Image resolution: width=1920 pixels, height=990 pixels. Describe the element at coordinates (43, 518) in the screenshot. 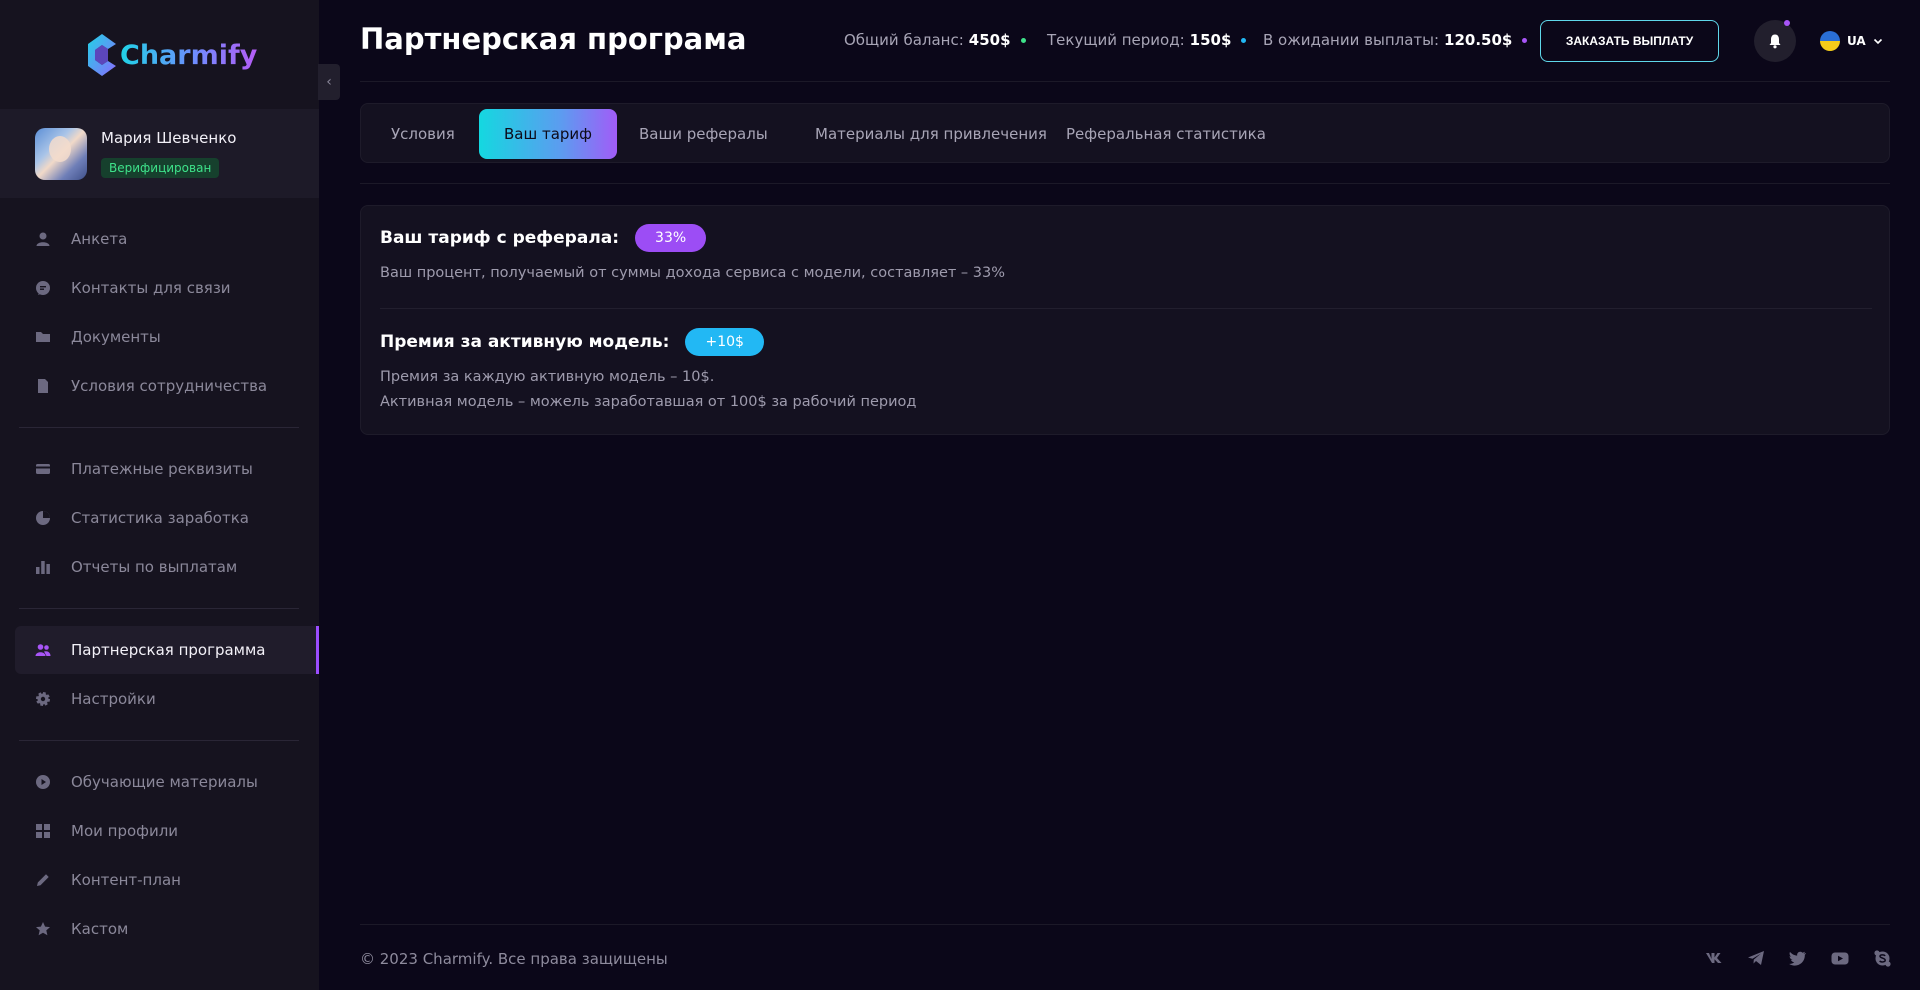

I see `pie-chart-icon` at that location.